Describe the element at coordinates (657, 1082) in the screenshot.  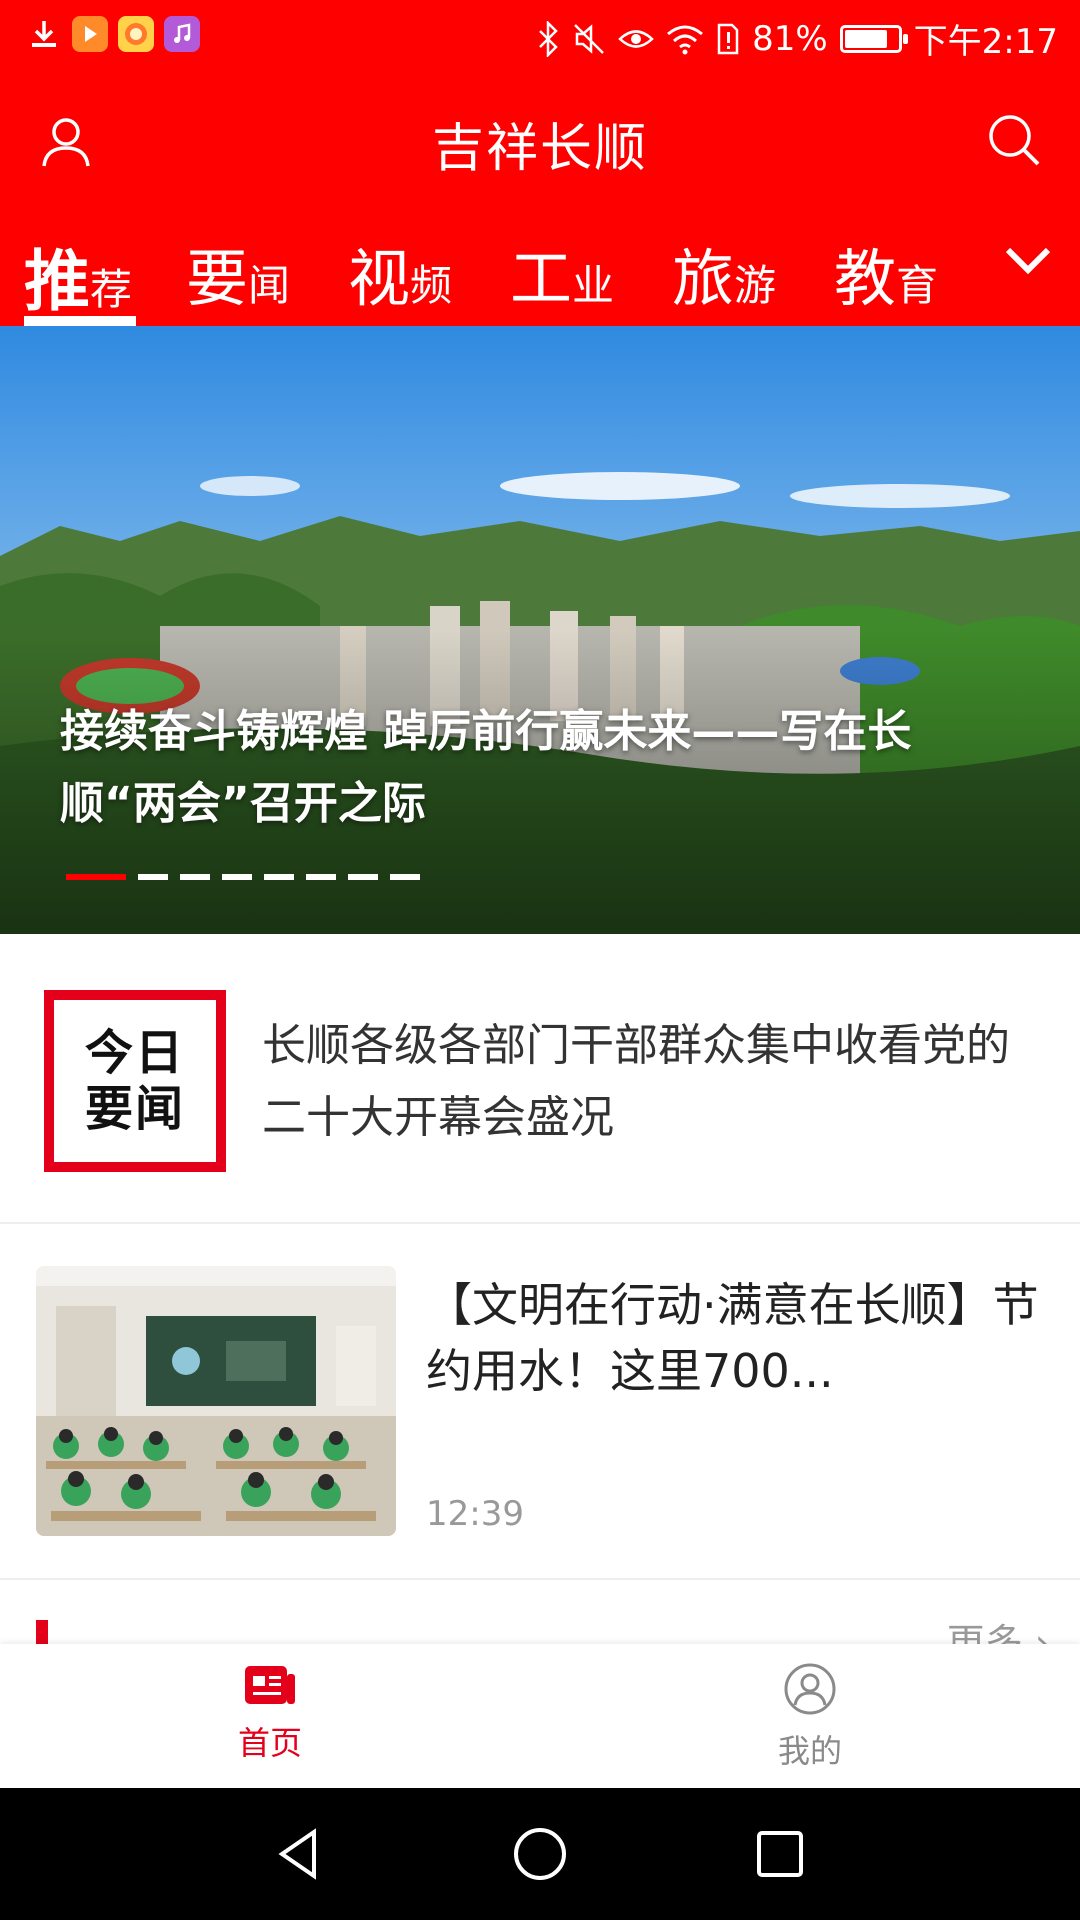
I see `today-headline: 长顺各级各部门干部群众集中收看党的二十大开幕会盛况` at that location.